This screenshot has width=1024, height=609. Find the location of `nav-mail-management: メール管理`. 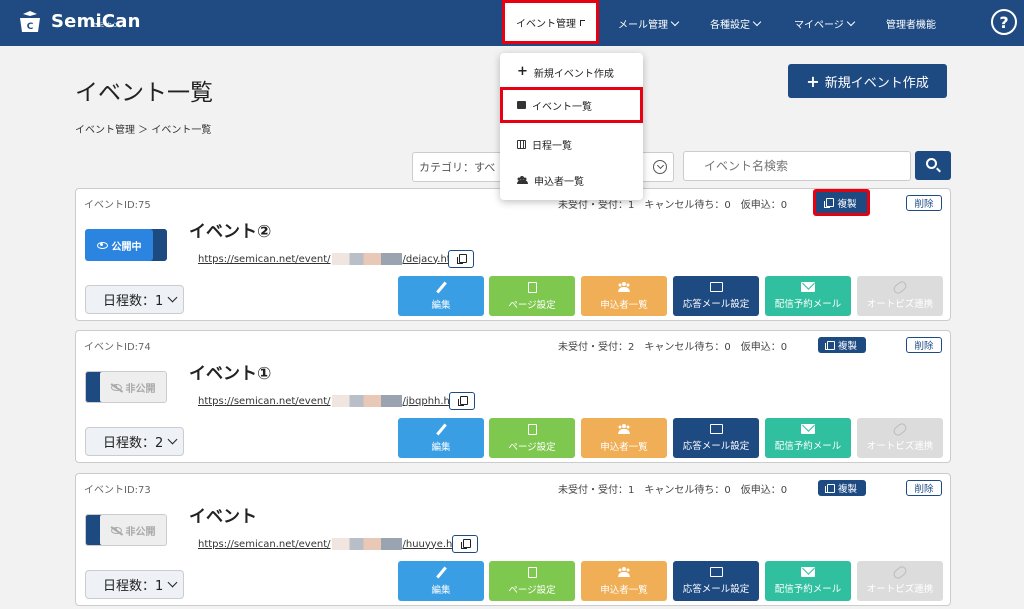

nav-mail-management: メール管理 is located at coordinates (649, 23).